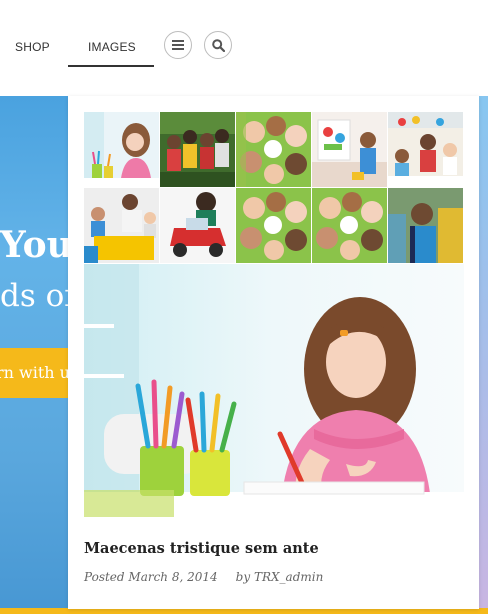 This screenshot has width=488, height=614. What do you see at coordinates (111, 66) in the screenshot?
I see `active-nav-underline` at bounding box center [111, 66].